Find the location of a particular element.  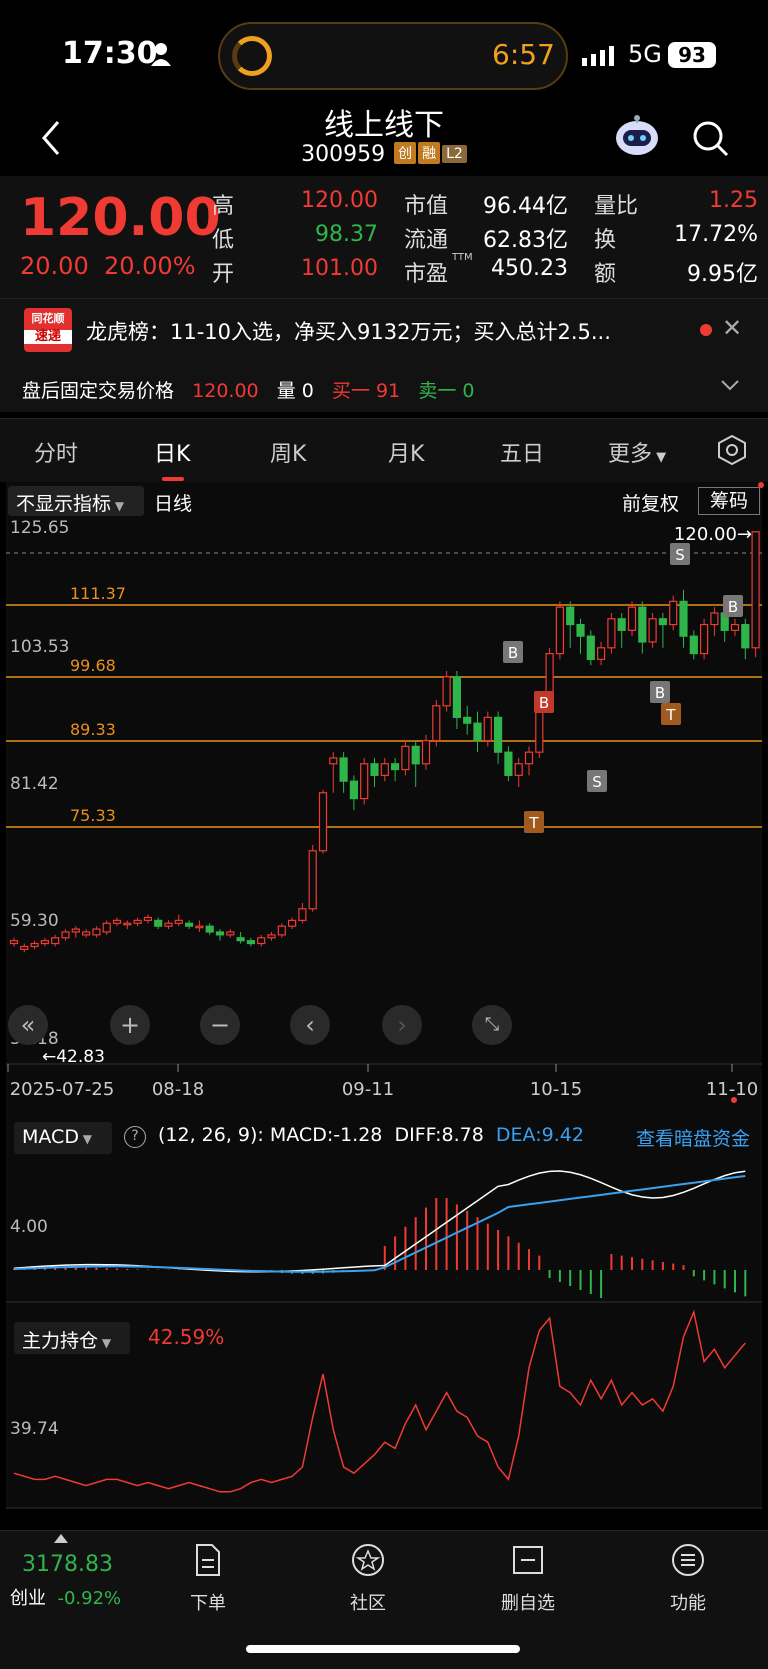

index-change: -0.92% is located at coordinates (89, 1598).